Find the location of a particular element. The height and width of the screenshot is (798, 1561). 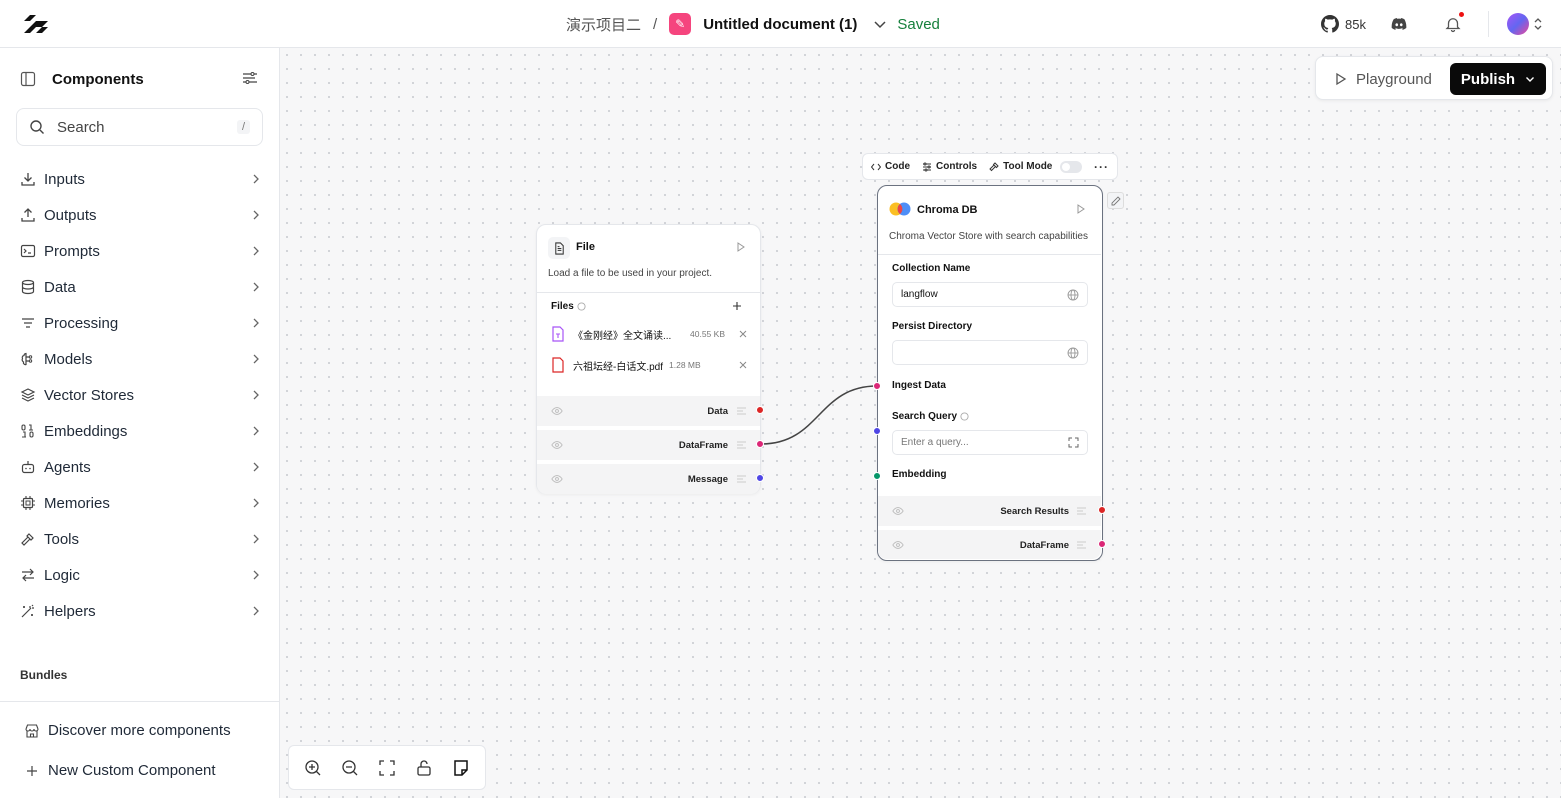

bundles-heading: Bundles is located at coordinates (44, 675).